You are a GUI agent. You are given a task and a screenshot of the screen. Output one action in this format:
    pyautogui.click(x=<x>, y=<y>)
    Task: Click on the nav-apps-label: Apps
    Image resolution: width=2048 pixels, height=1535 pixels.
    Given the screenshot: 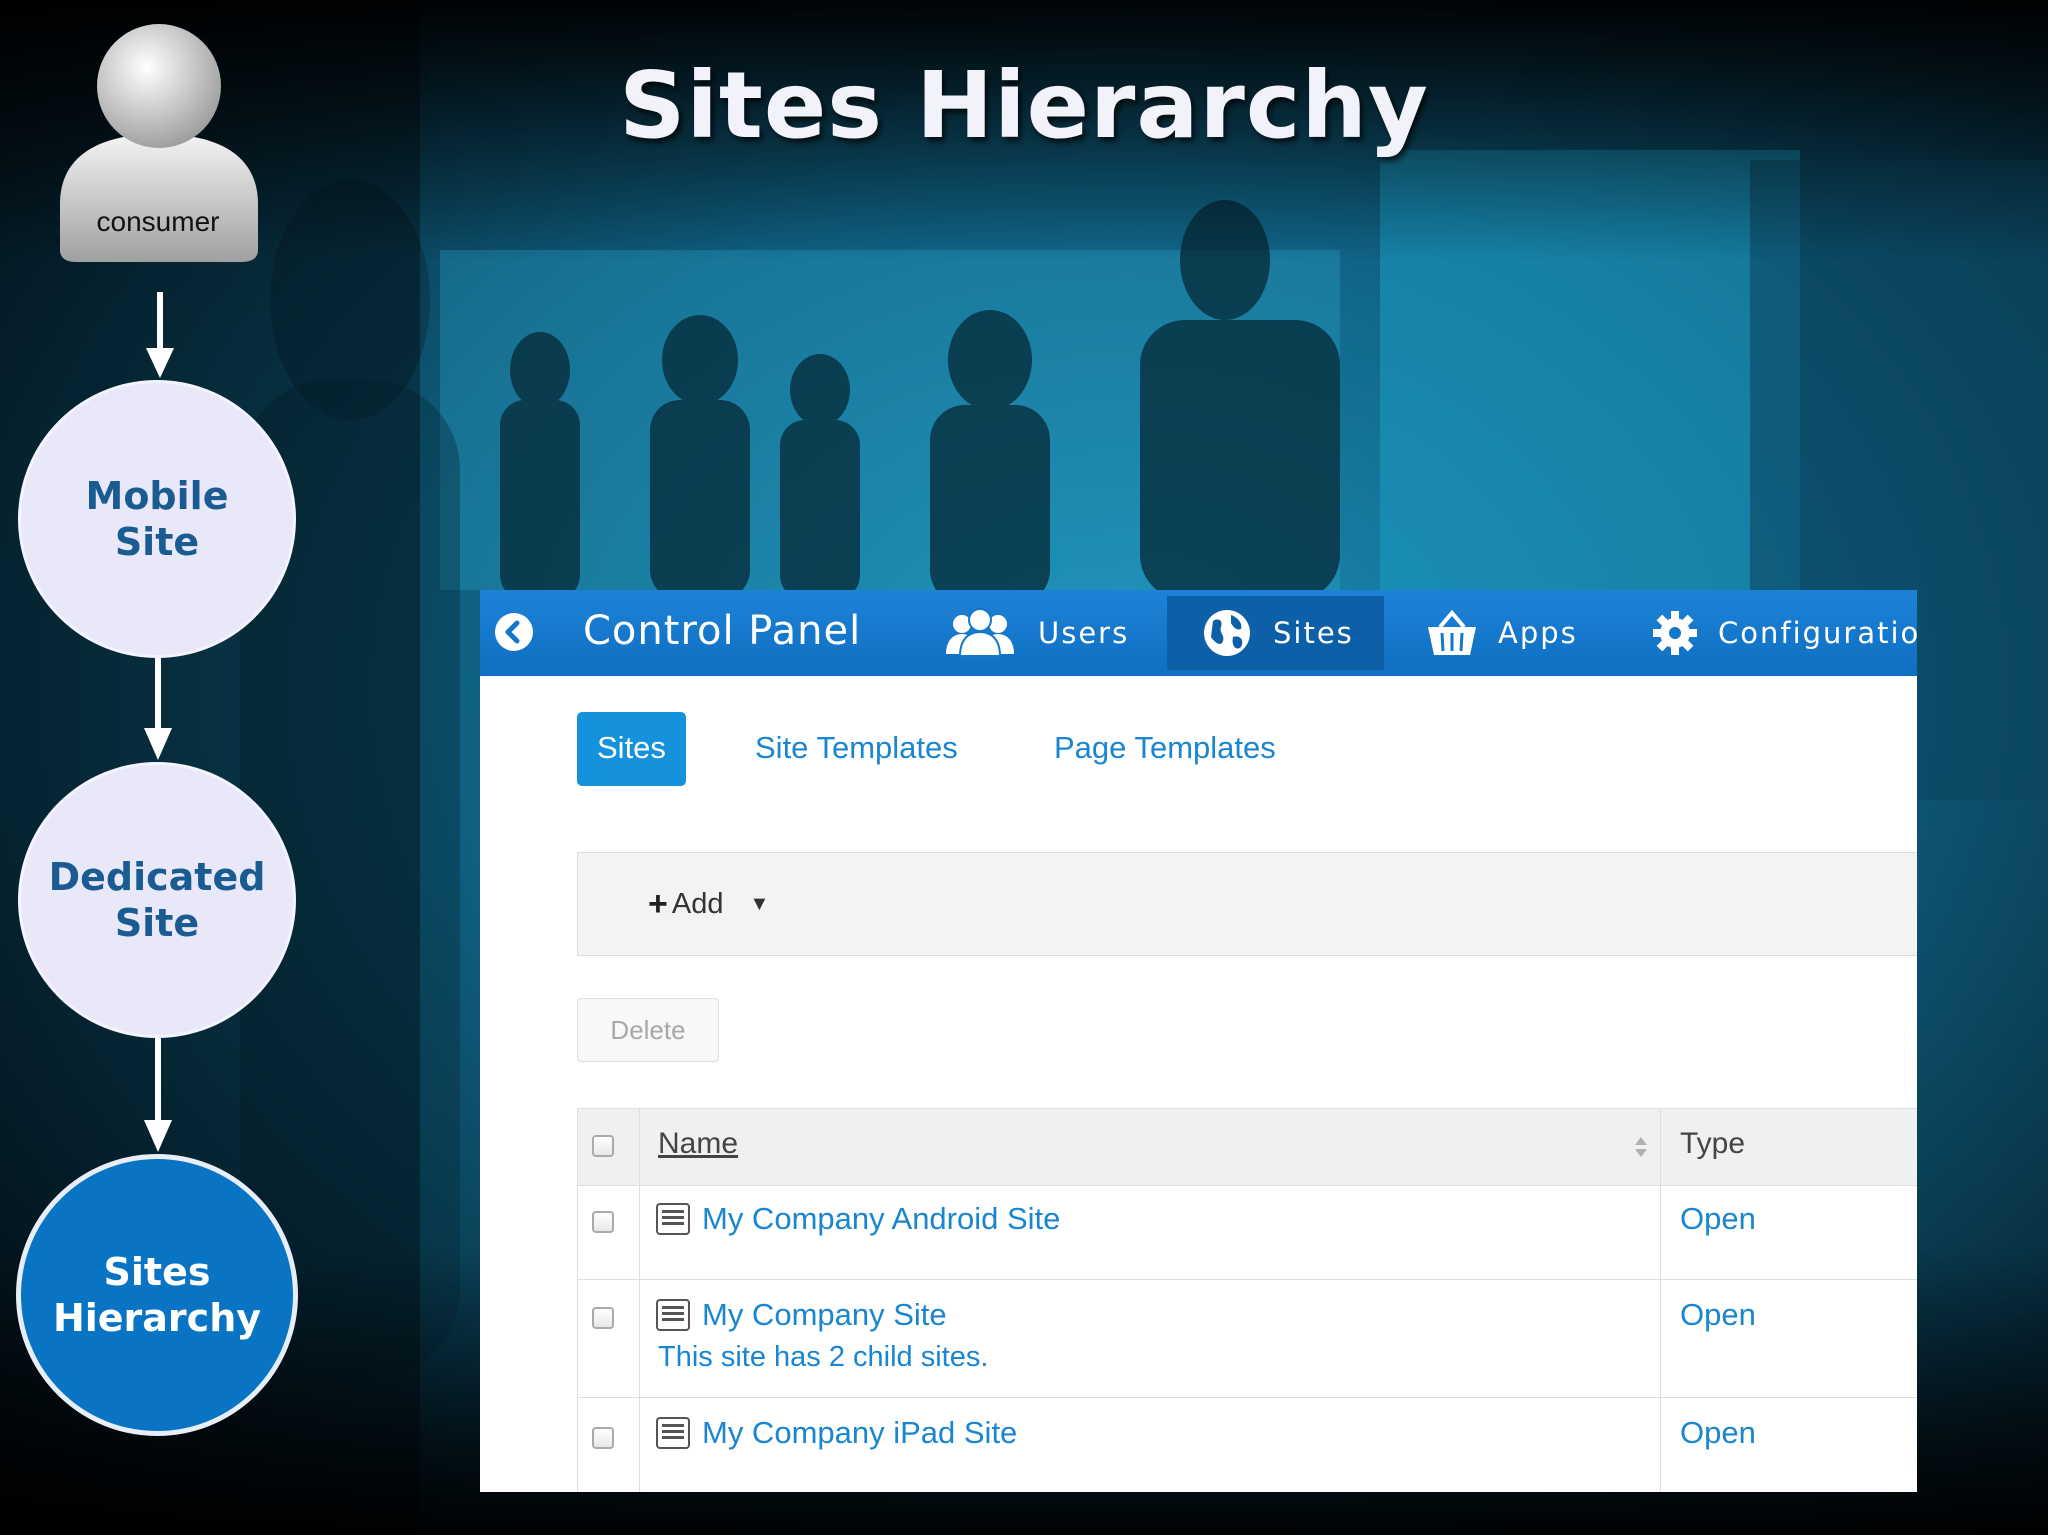 What is the action you would take?
    pyautogui.click(x=1538, y=633)
    